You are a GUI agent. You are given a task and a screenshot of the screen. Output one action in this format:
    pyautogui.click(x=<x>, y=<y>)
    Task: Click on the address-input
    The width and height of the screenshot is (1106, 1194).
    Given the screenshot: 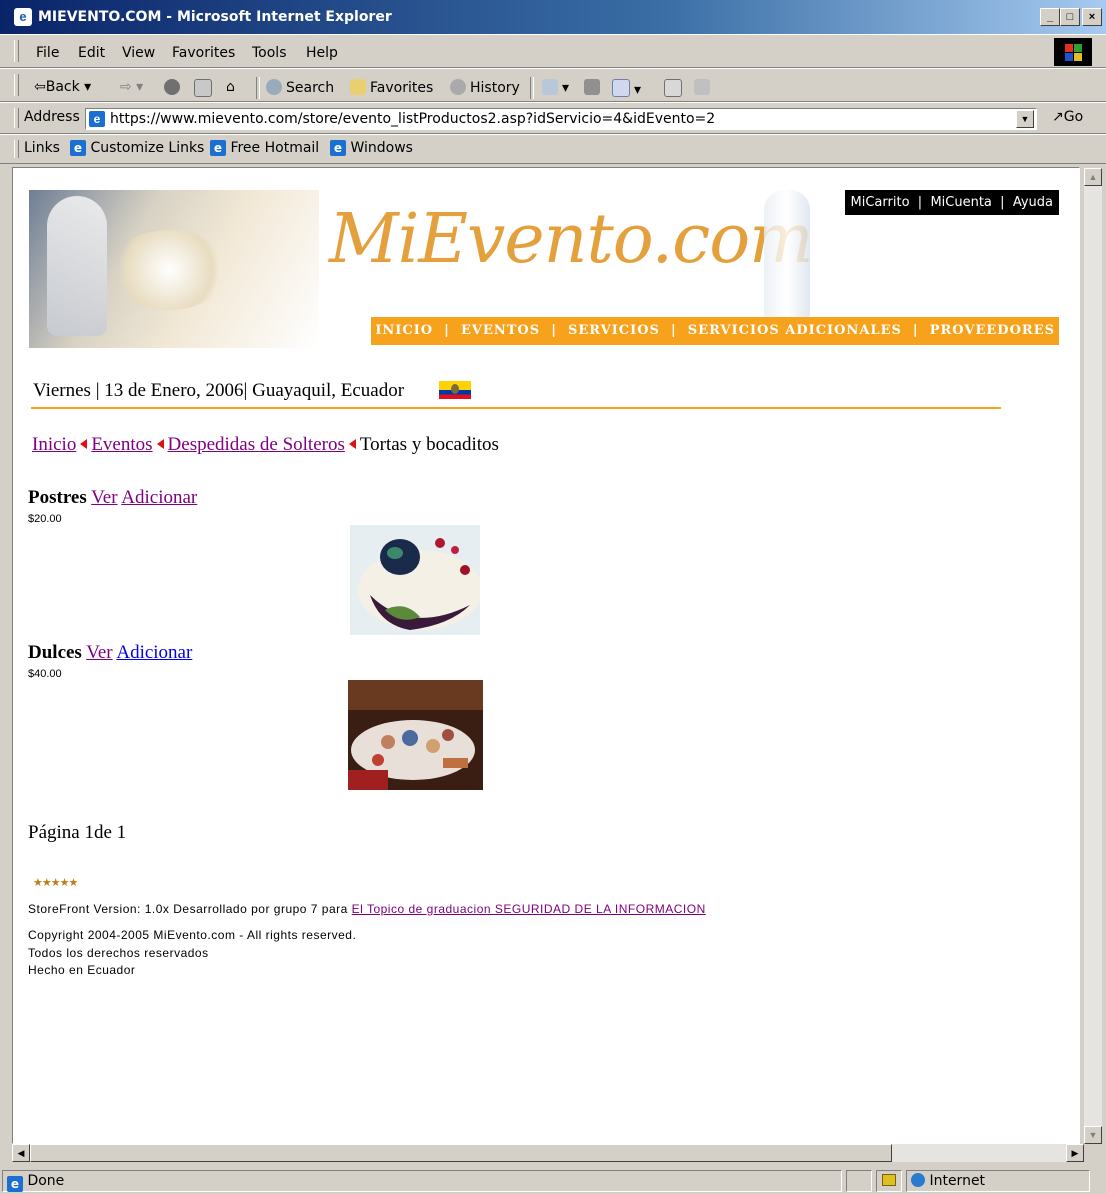 What is the action you would take?
    pyautogui.click(x=560, y=119)
    